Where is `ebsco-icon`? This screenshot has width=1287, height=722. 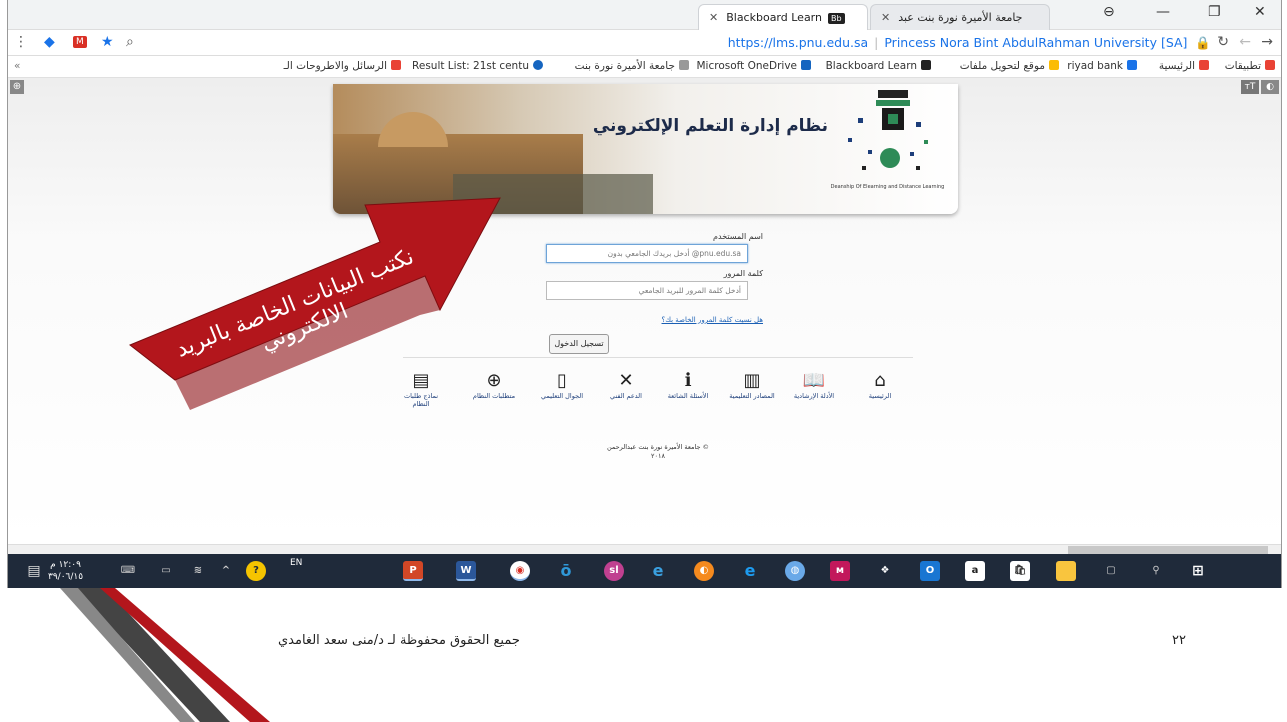
ebsco-icon is located at coordinates (538, 65).